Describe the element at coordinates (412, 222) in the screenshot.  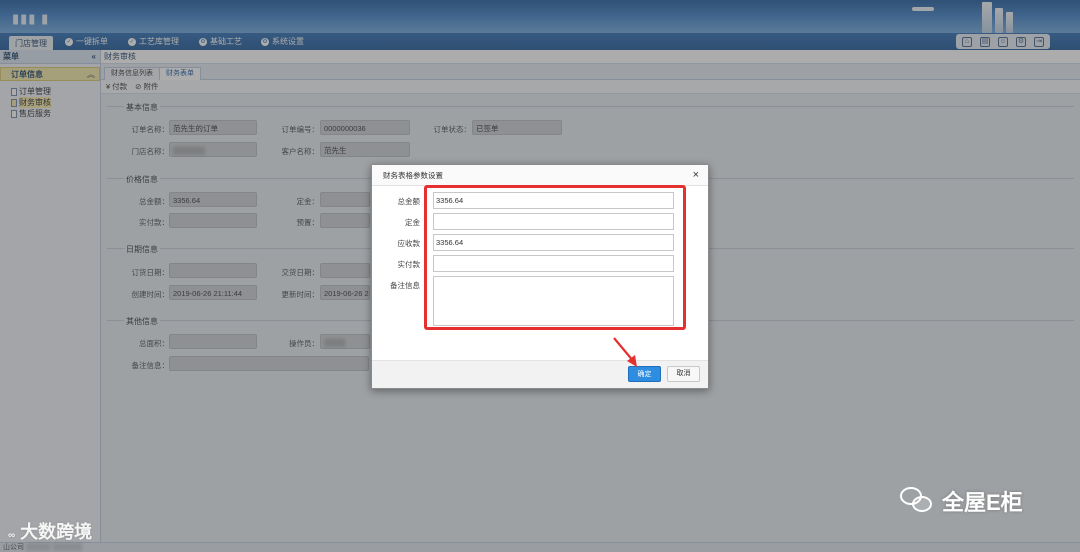
I see `deposit-label: 定金` at that location.